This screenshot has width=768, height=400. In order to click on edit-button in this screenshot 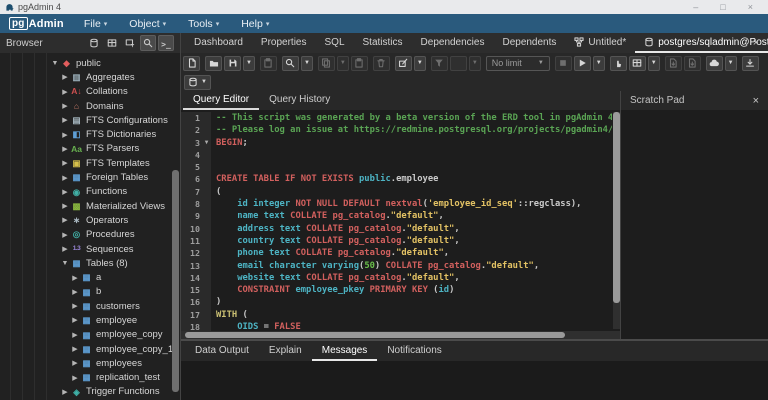, I will do `click(403, 63)`.